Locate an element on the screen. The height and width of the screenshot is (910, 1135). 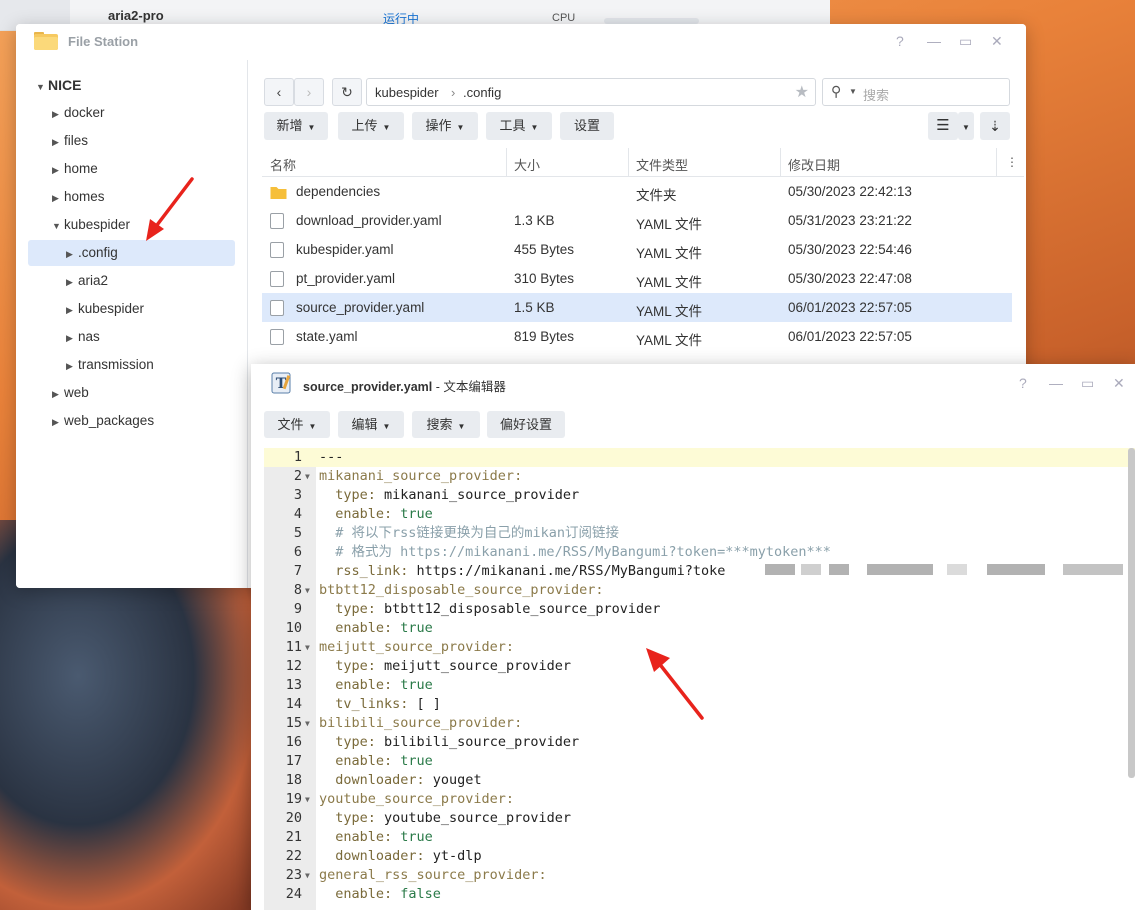
code-text: enable: true is located at coordinates (376, 685).